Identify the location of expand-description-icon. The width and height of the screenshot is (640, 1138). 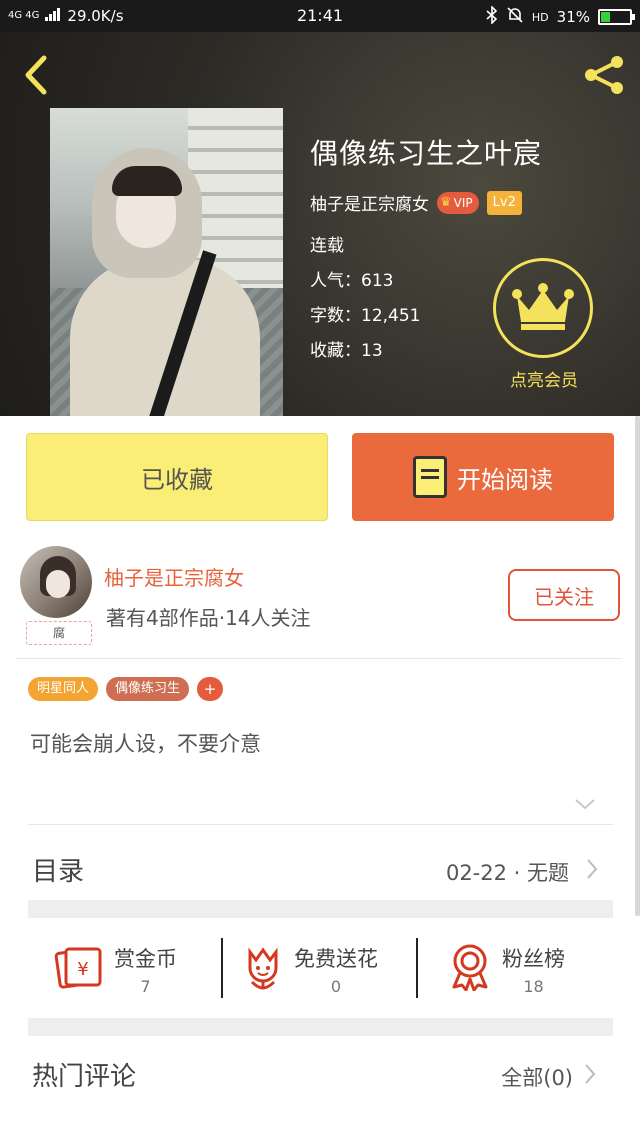
(585, 805).